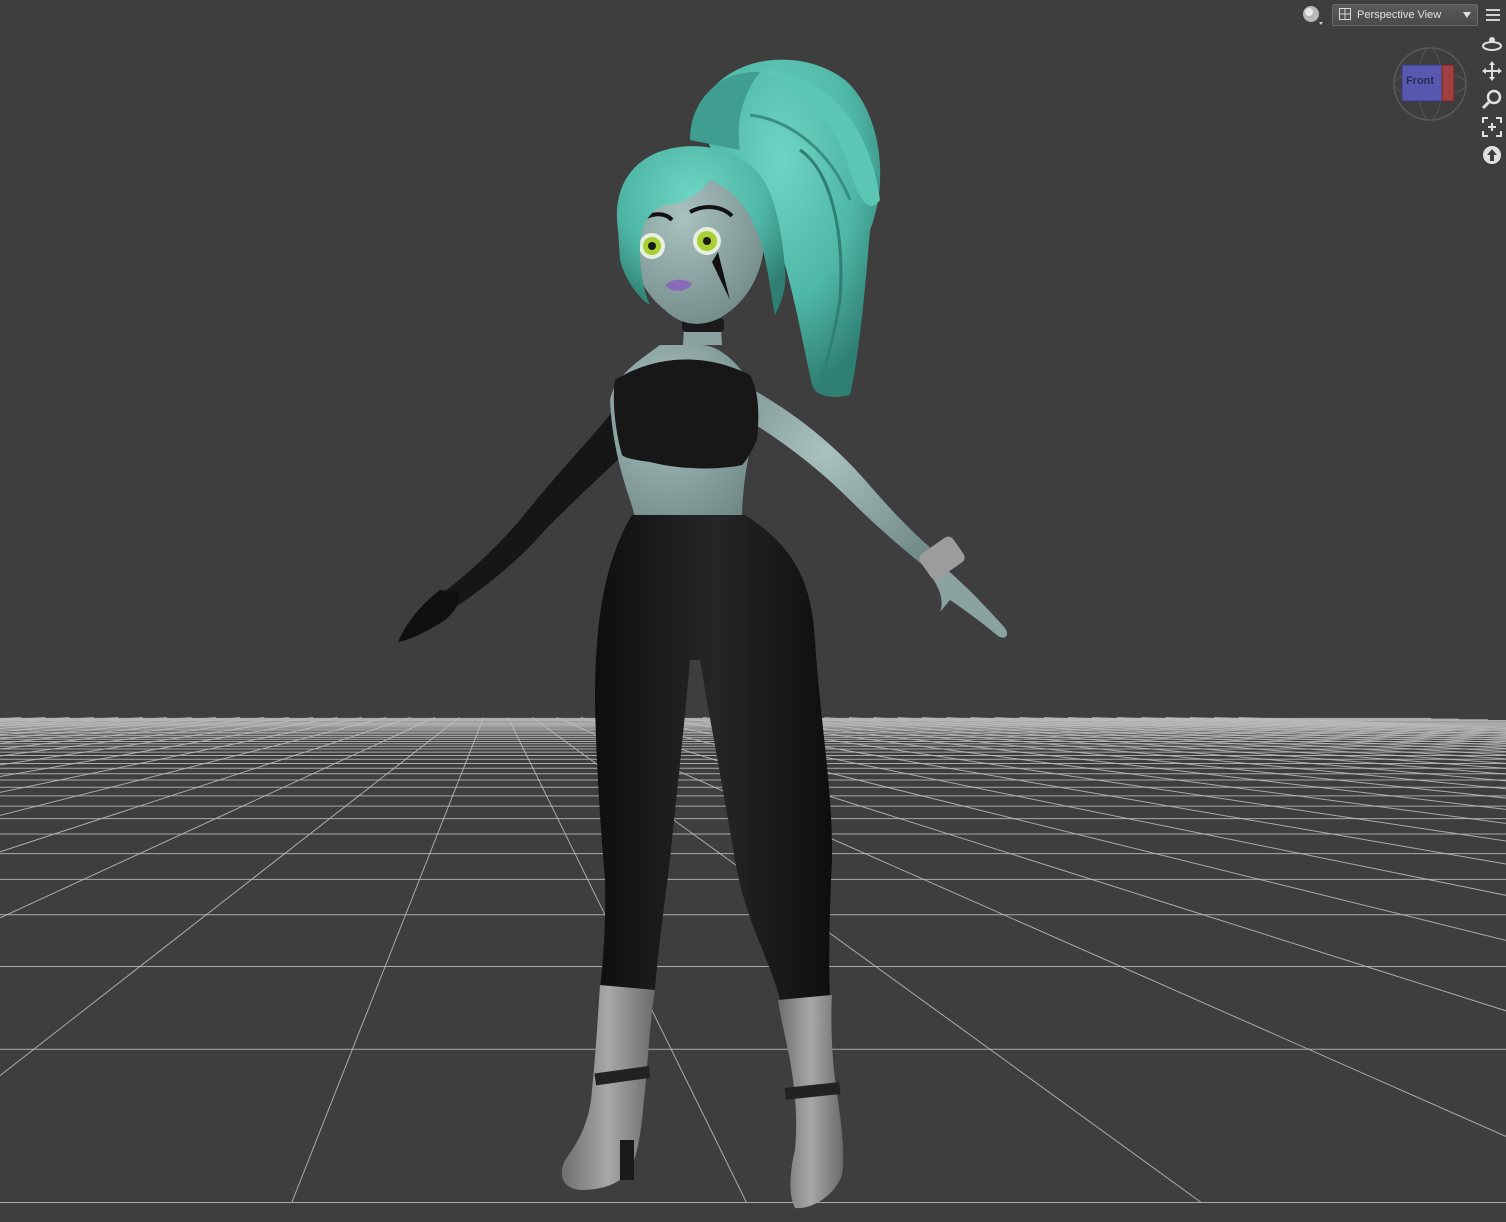 This screenshot has height=1222, width=1506. I want to click on view-cube, so click(1430, 84).